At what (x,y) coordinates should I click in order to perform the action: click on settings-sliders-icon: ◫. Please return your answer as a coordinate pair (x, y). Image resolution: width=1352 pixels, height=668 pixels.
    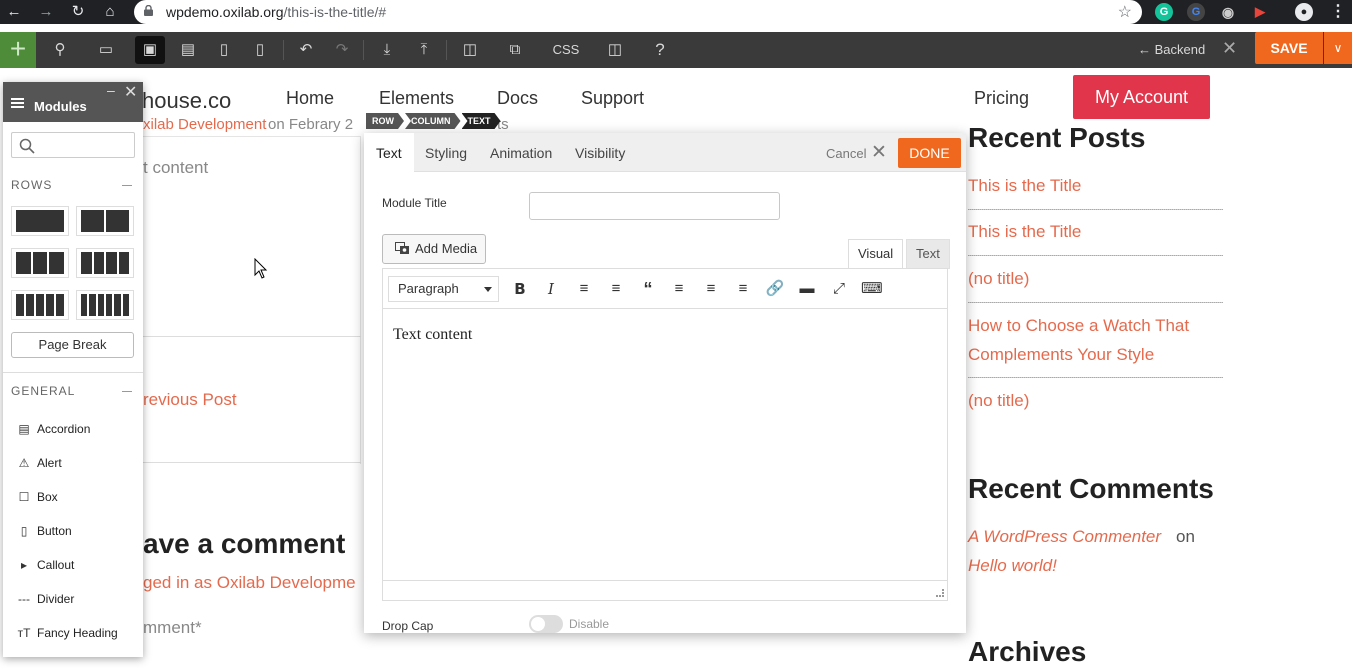
    Looking at the image, I should click on (615, 50).